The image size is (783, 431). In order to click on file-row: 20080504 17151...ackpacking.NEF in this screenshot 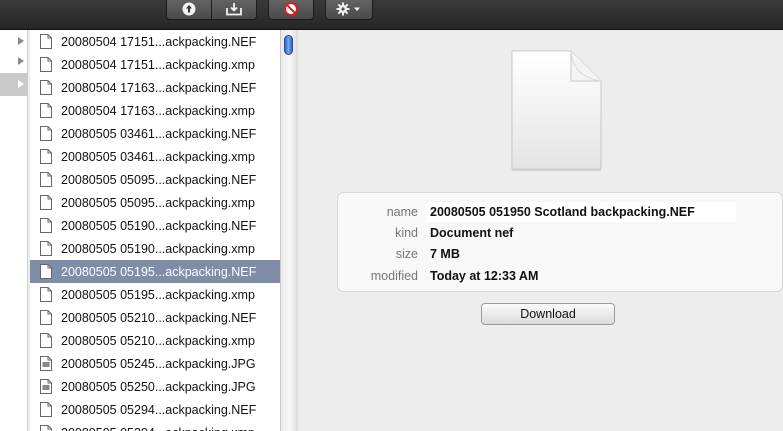, I will do `click(155, 41)`.